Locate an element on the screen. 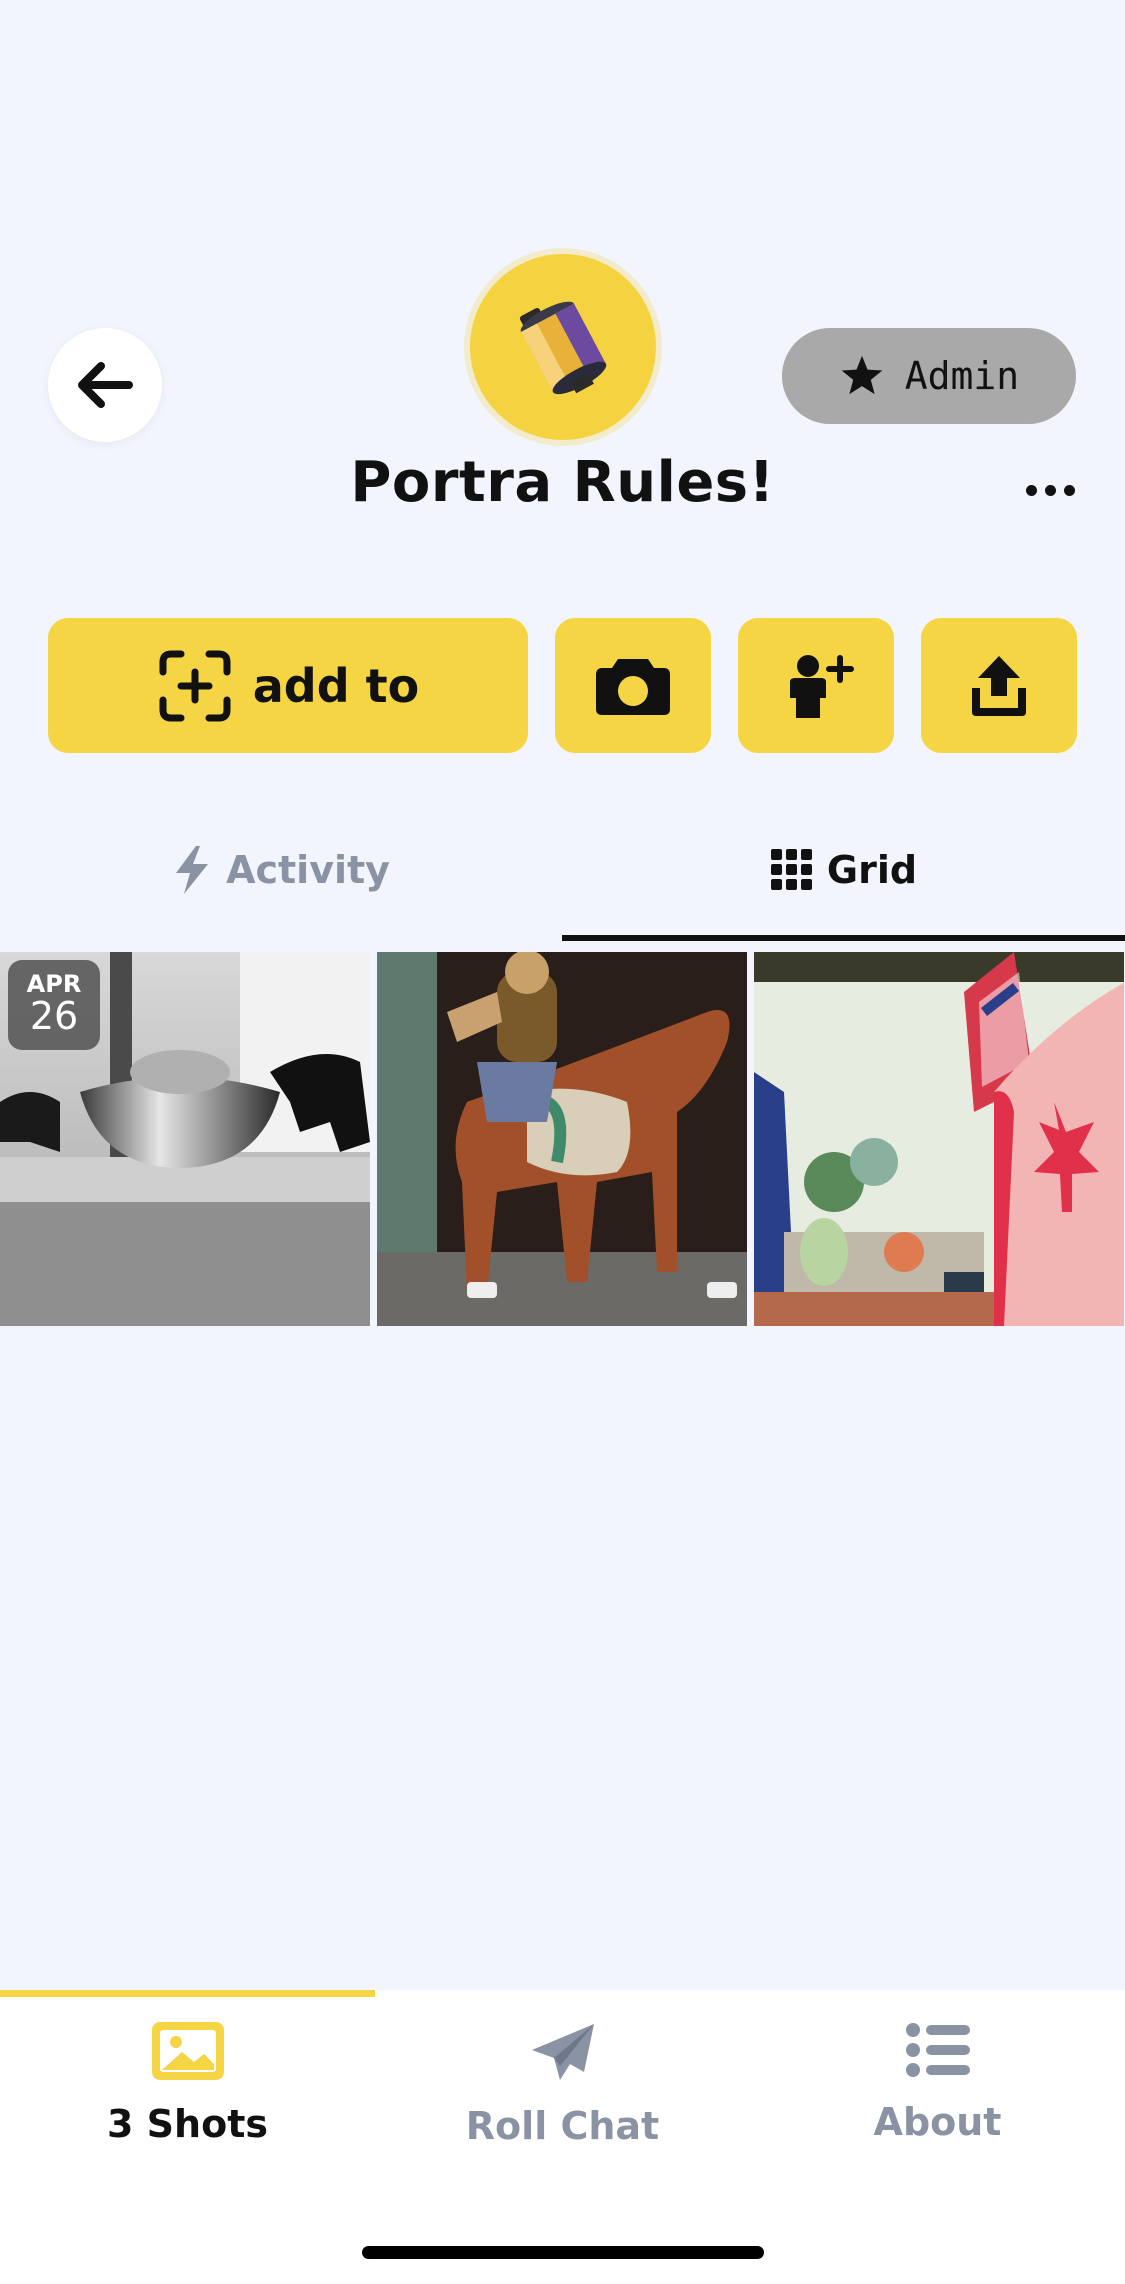 The image size is (1125, 2284). photo-horse-rider-figurine is located at coordinates (562, 1139).